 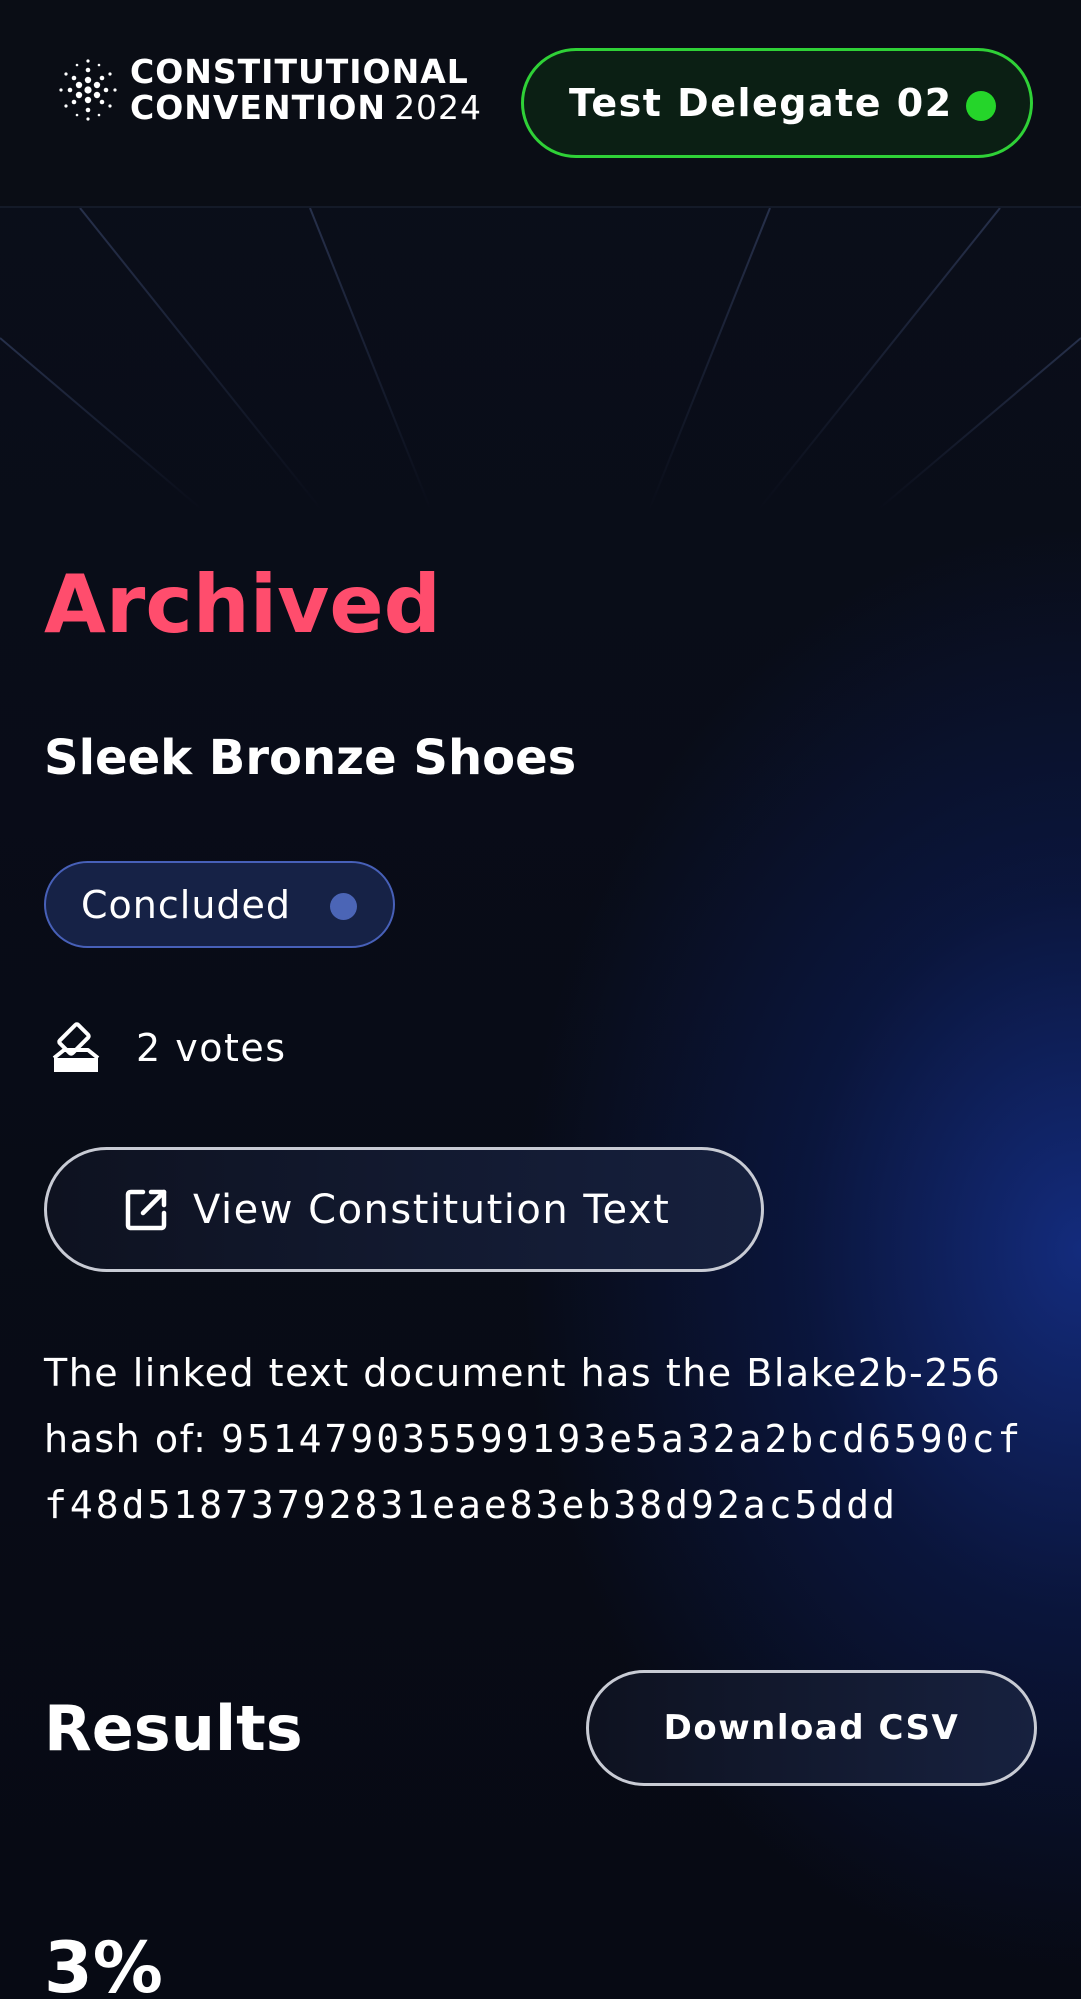 I want to click on ballot-box-icon, so click(x=76, y=1047).